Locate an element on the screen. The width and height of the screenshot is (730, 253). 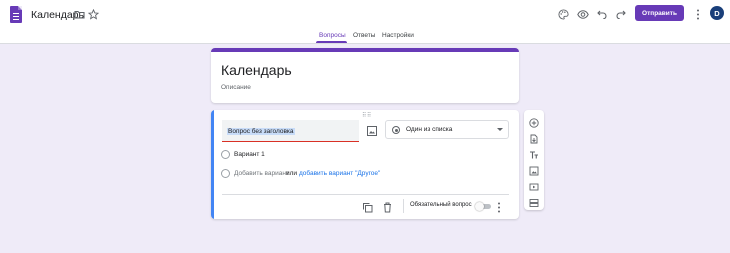
add-other-link: добавить вариант "Другое" is located at coordinates (339, 173).